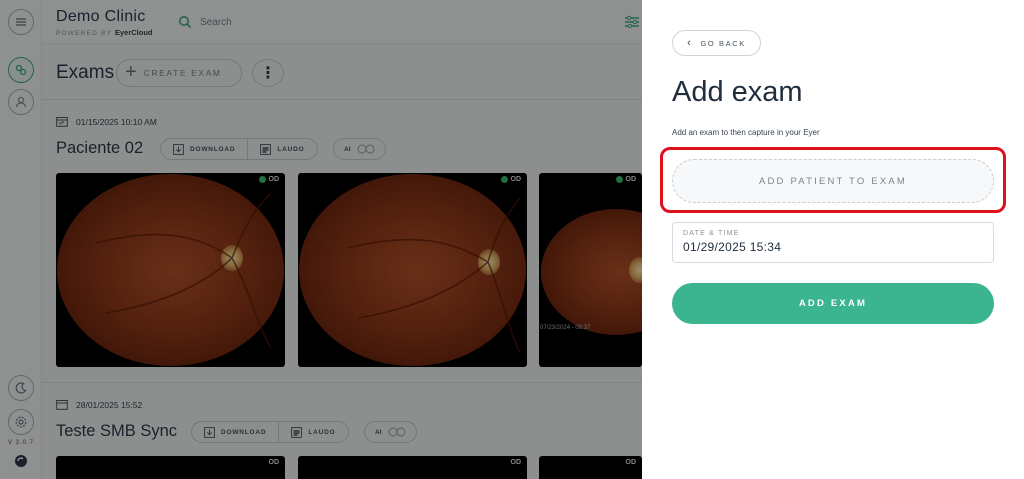 The width and height of the screenshot is (1024, 479). Describe the element at coordinates (833, 181) in the screenshot. I see `add-patient-button: ADD PATIENT TO EXAM` at that location.